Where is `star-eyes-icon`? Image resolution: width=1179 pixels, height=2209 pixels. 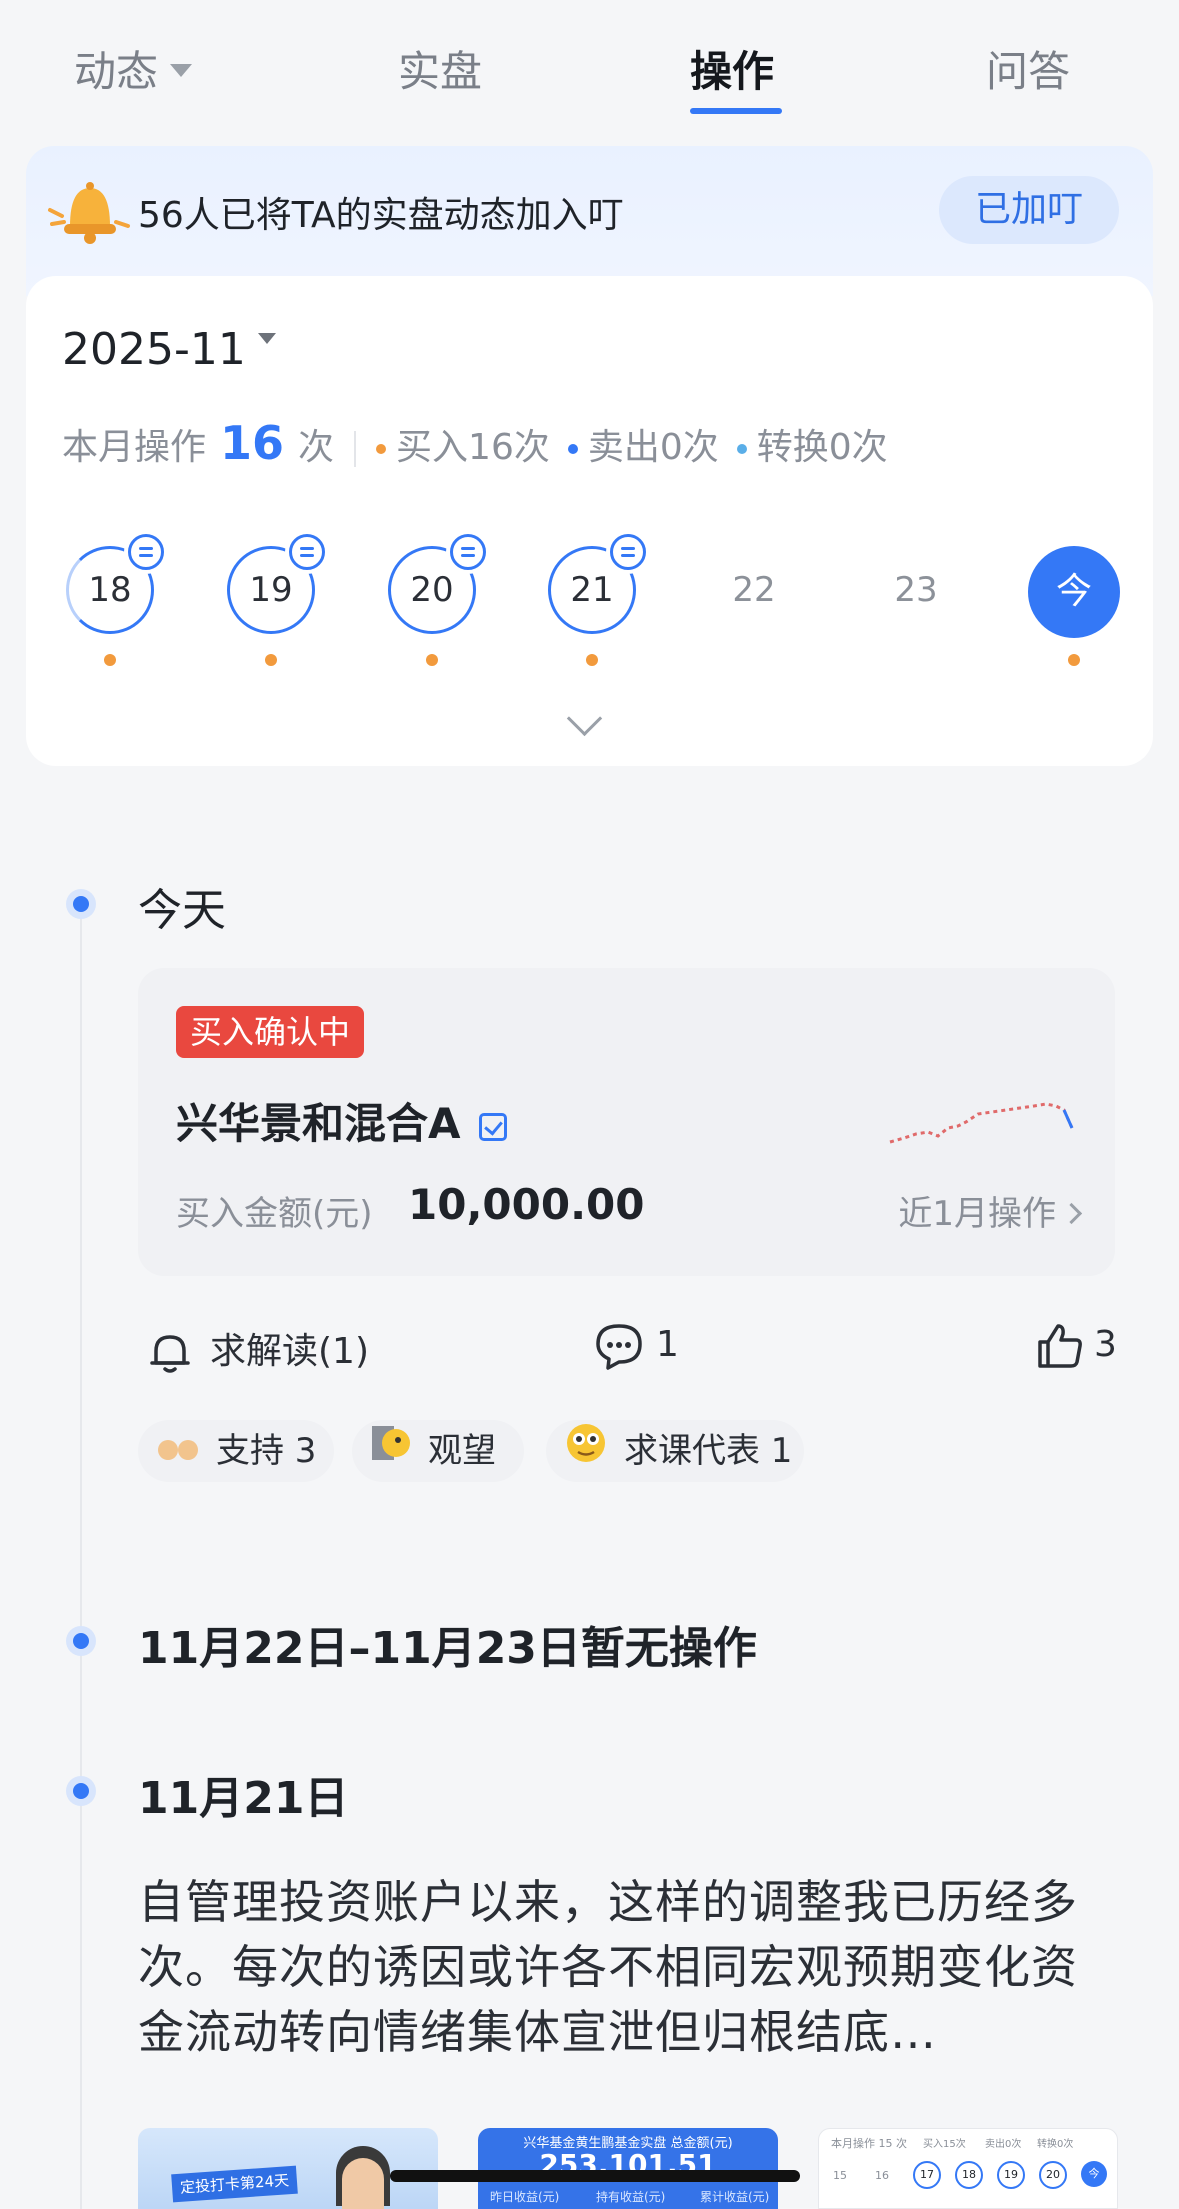
star-eyes-icon is located at coordinates (586, 1453).